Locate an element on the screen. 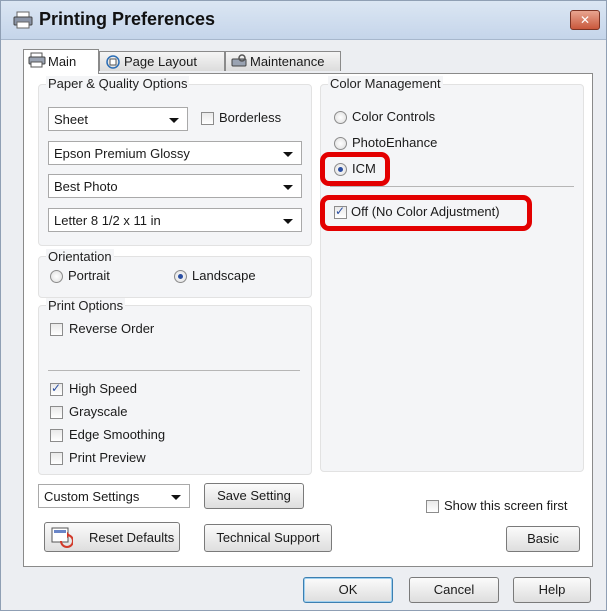 The height and width of the screenshot is (611, 607). color-separator is located at coordinates (452, 186).